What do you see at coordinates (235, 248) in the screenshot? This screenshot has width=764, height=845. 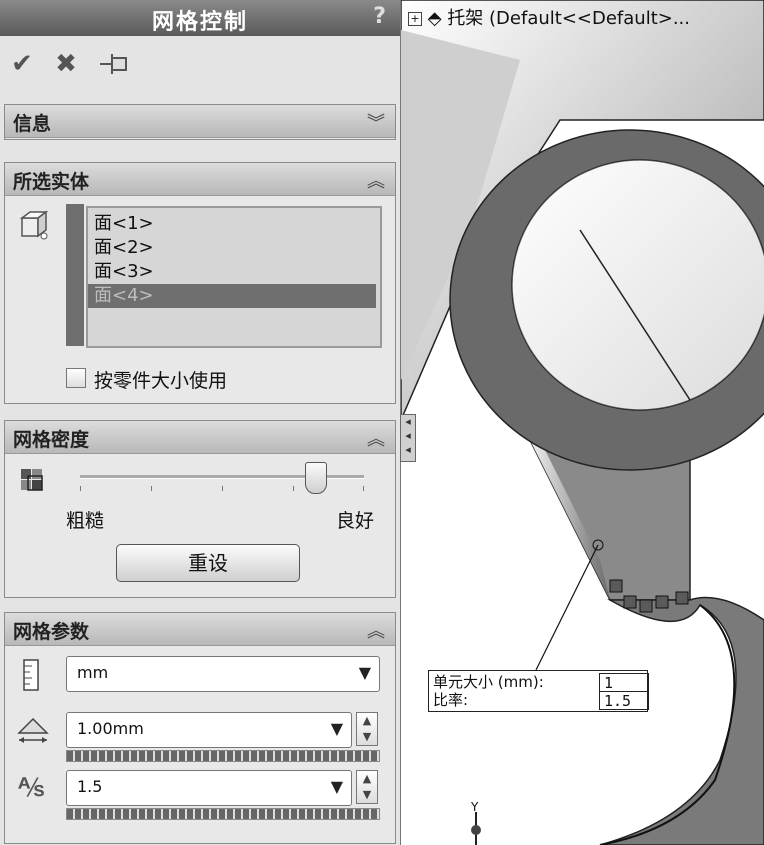 I see `list-item: 面<2>` at bounding box center [235, 248].